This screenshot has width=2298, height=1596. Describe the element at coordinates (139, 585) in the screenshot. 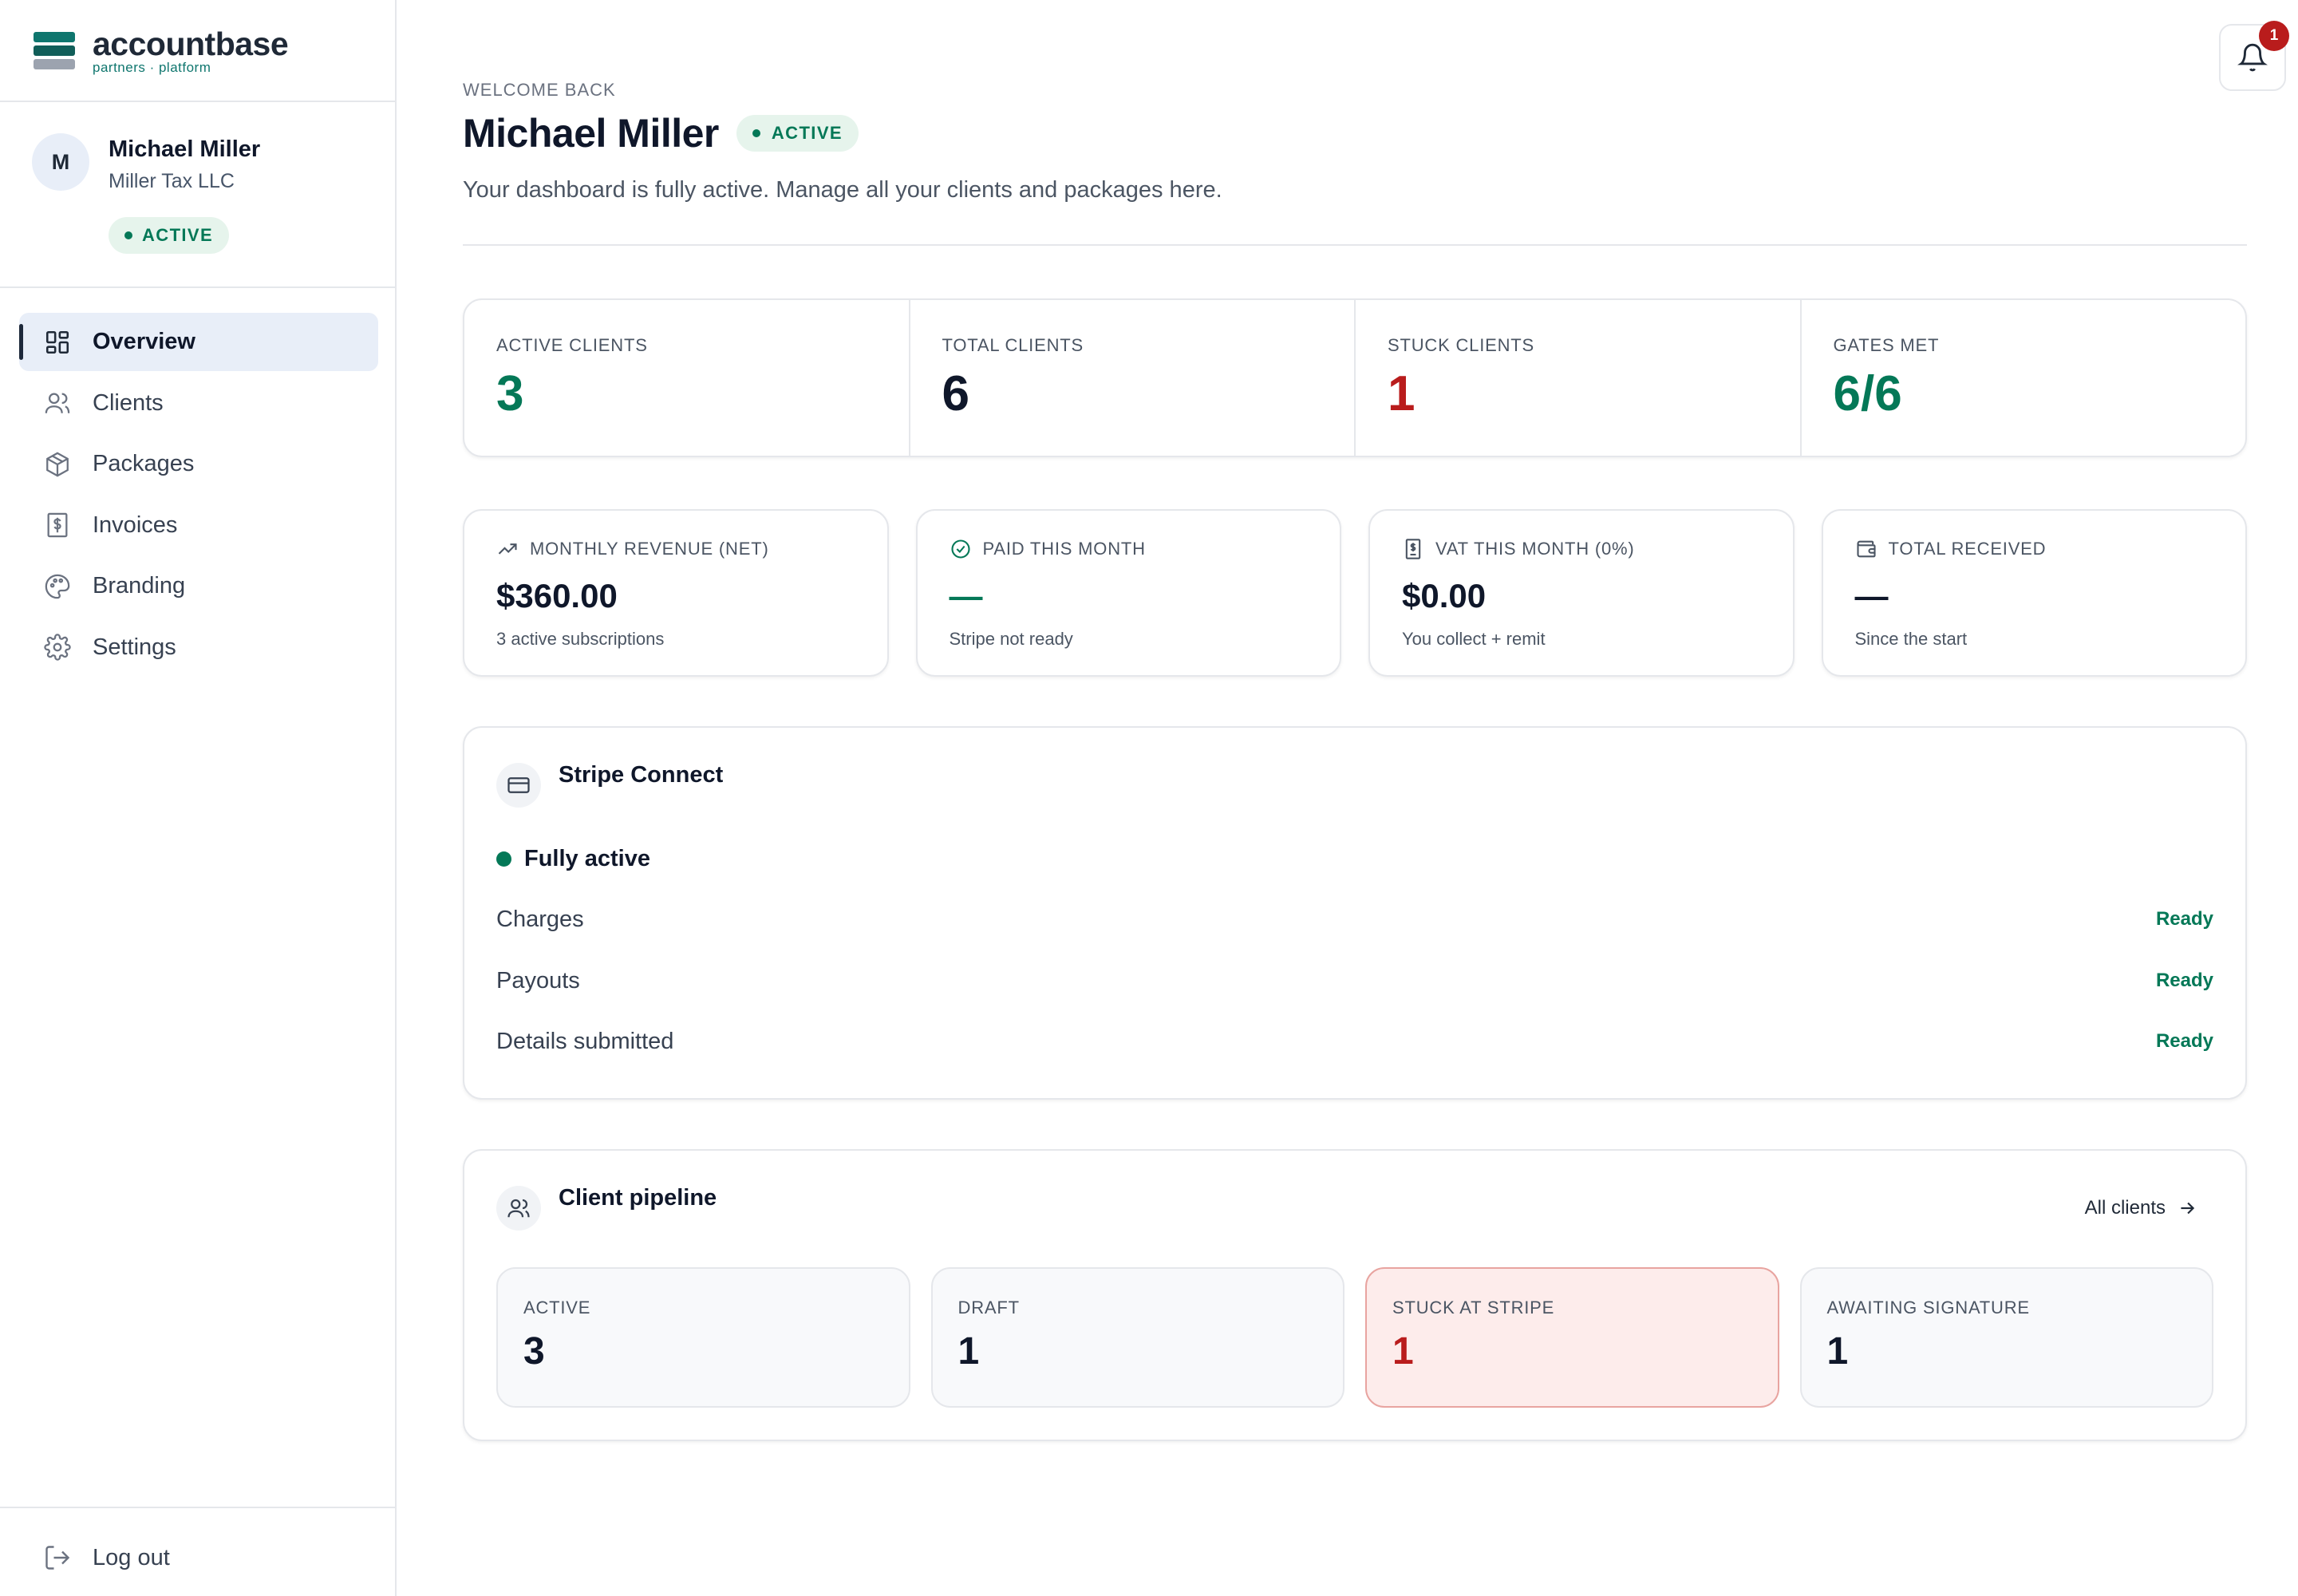

I see `sidebar-item-label: Branding` at that location.